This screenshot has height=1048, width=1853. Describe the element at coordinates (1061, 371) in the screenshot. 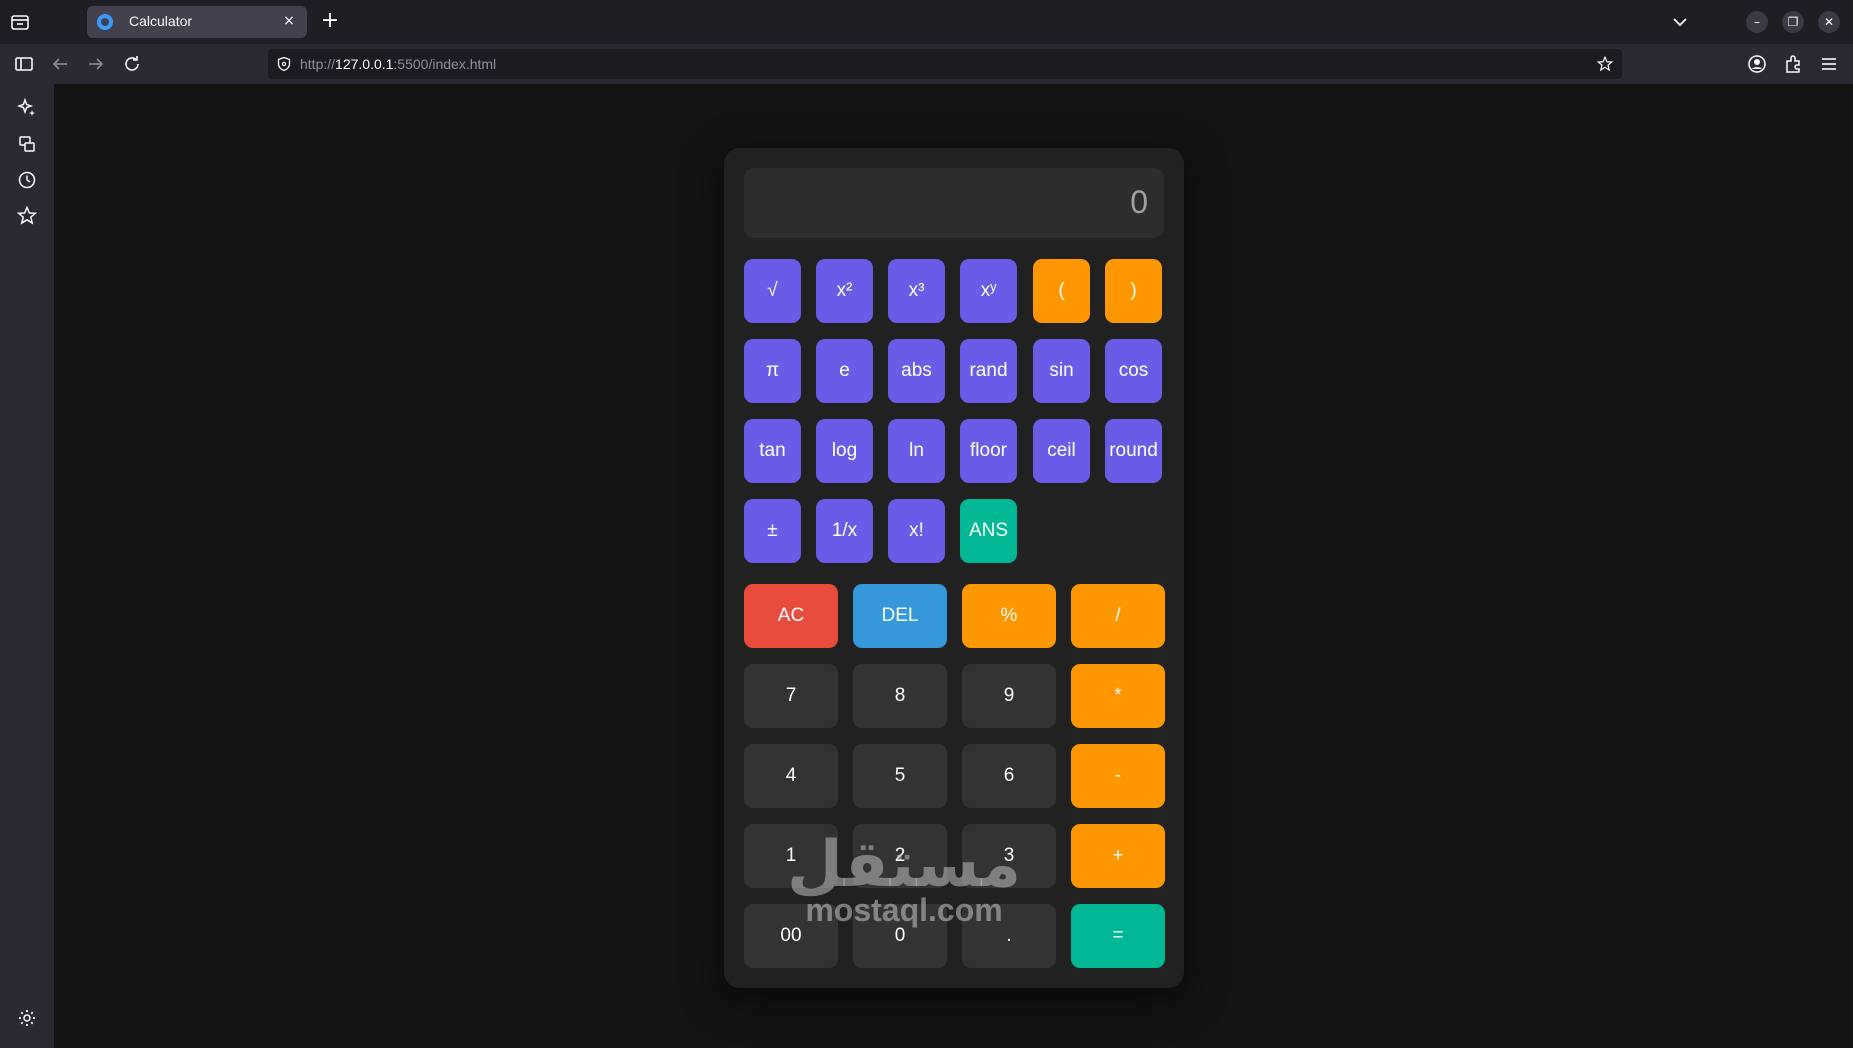

I see `key-sci-1-4: sin` at that location.